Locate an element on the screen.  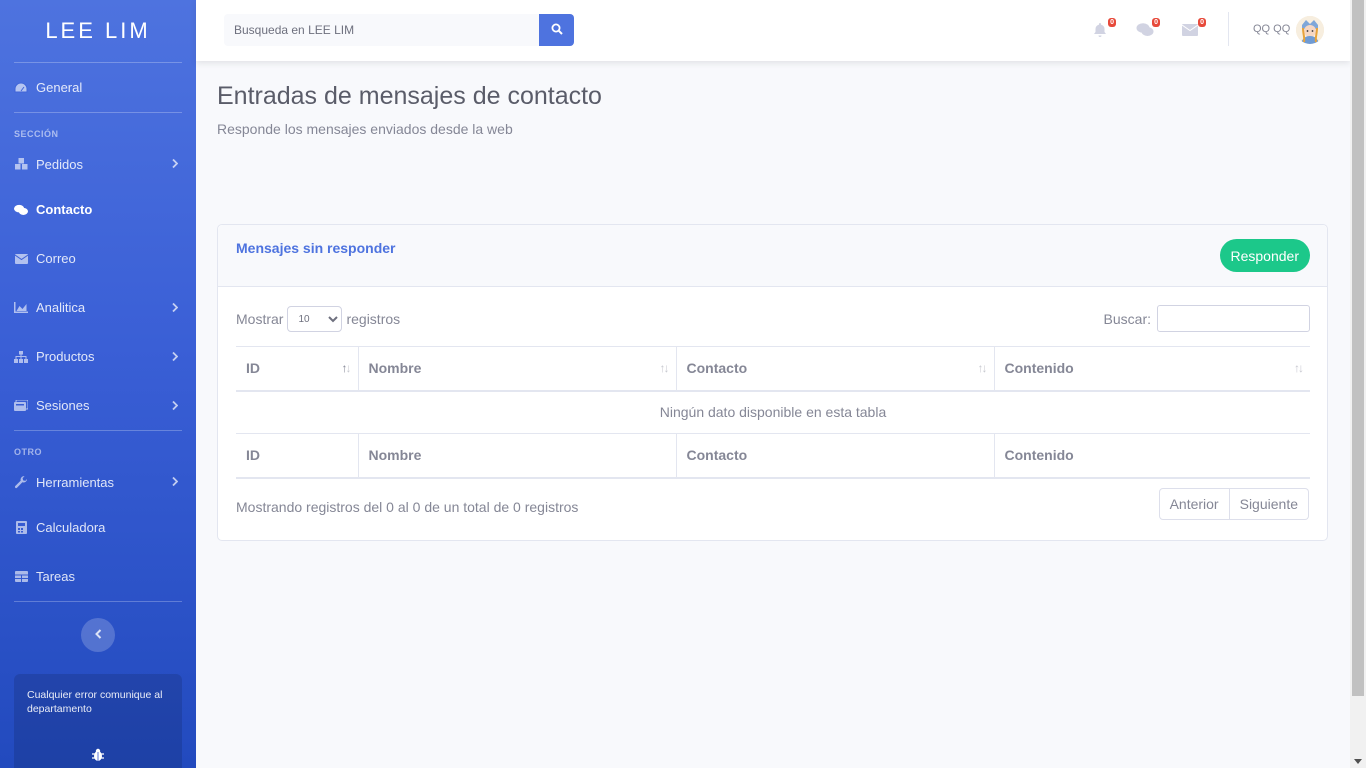
sidebar-item-herramientas: Herramientas is located at coordinates (98, 482).